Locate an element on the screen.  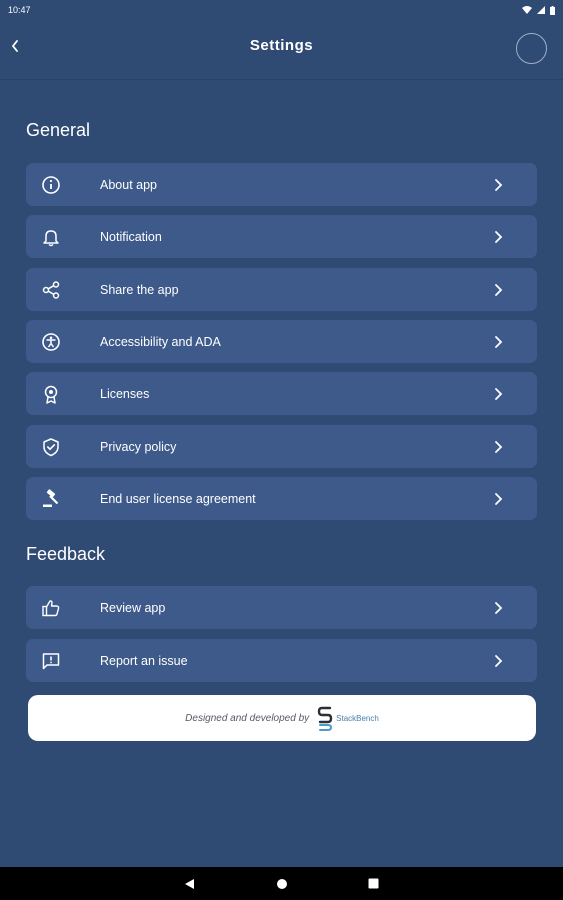
nav-recents-button is located at coordinates (374, 884).